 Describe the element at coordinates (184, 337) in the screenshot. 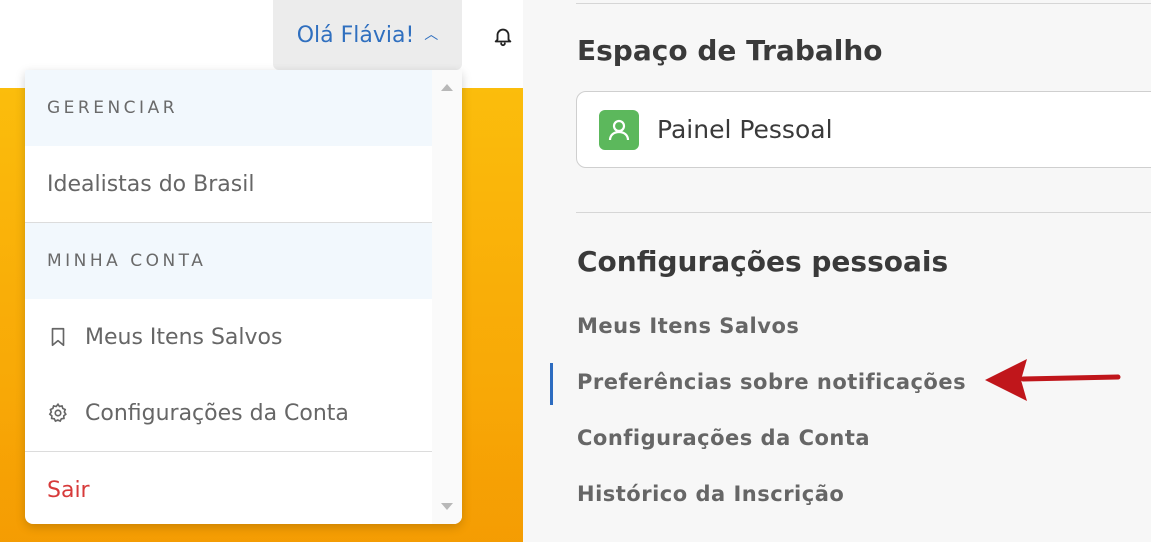

I see `saved-items-label: Meus Itens Salvos` at that location.